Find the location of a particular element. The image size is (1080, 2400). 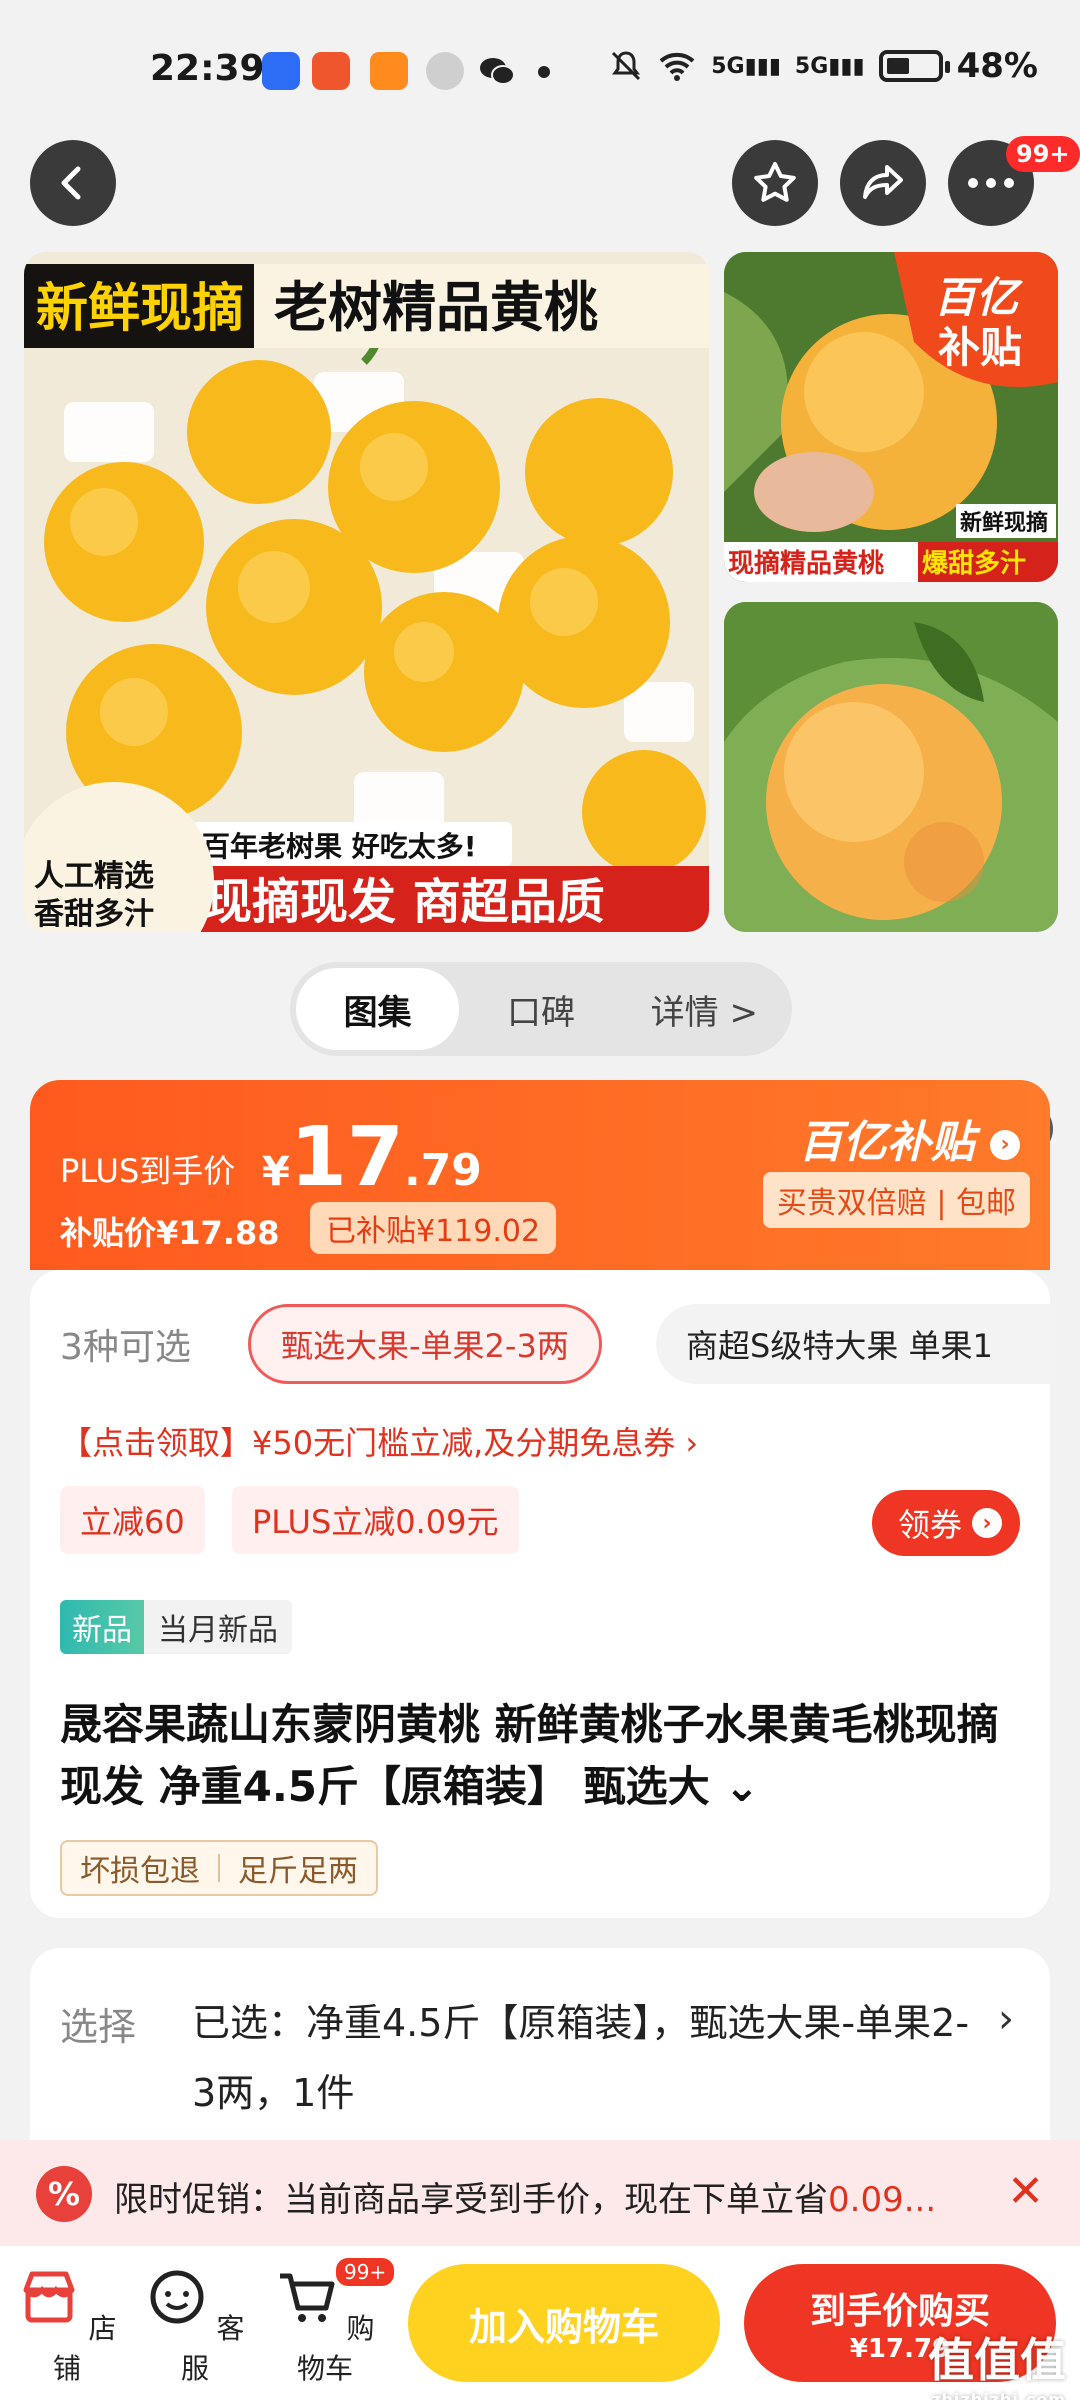

plus-price-label: PLUS到手价 is located at coordinates (148, 1171).